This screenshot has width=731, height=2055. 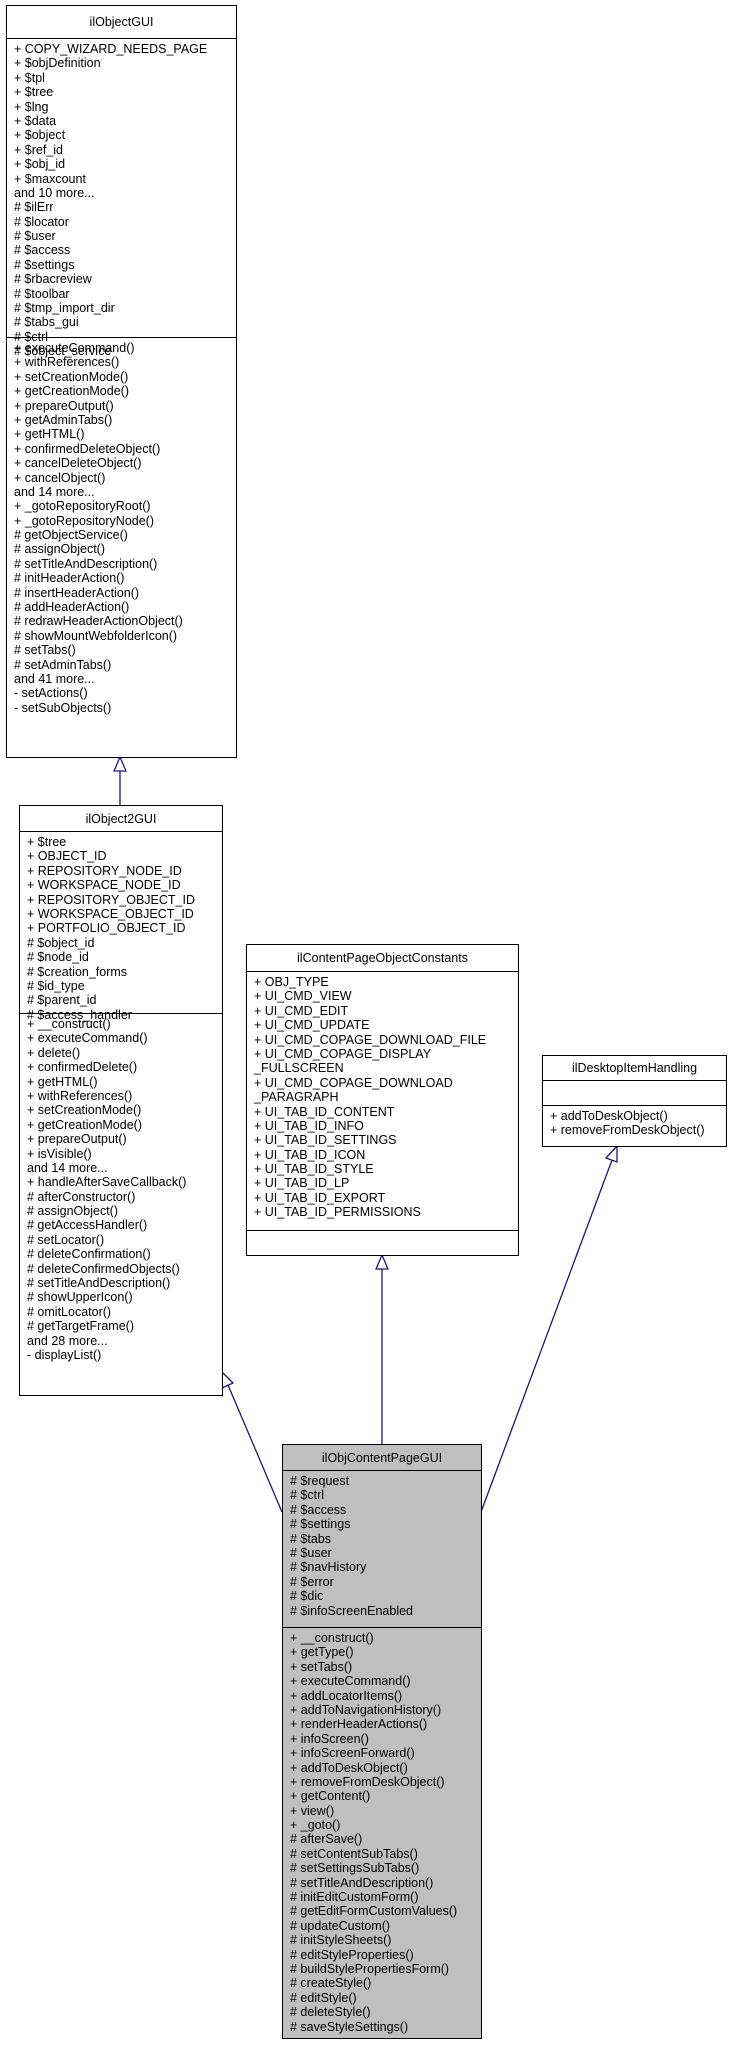 What do you see at coordinates (67, 856) in the screenshot?
I see `attribute: + OBJECT_ID` at bounding box center [67, 856].